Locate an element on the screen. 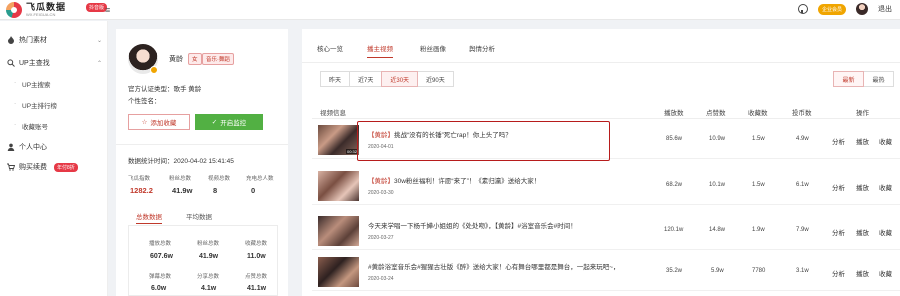  tab-average-data: 平均数据 is located at coordinates (199, 216).